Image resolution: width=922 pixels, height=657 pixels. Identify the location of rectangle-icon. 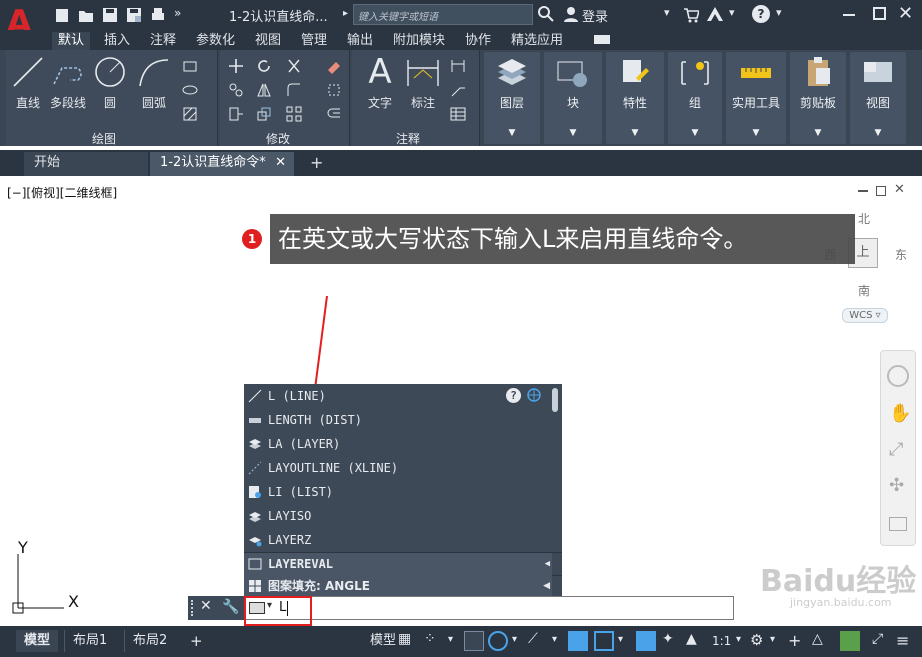
(190, 66).